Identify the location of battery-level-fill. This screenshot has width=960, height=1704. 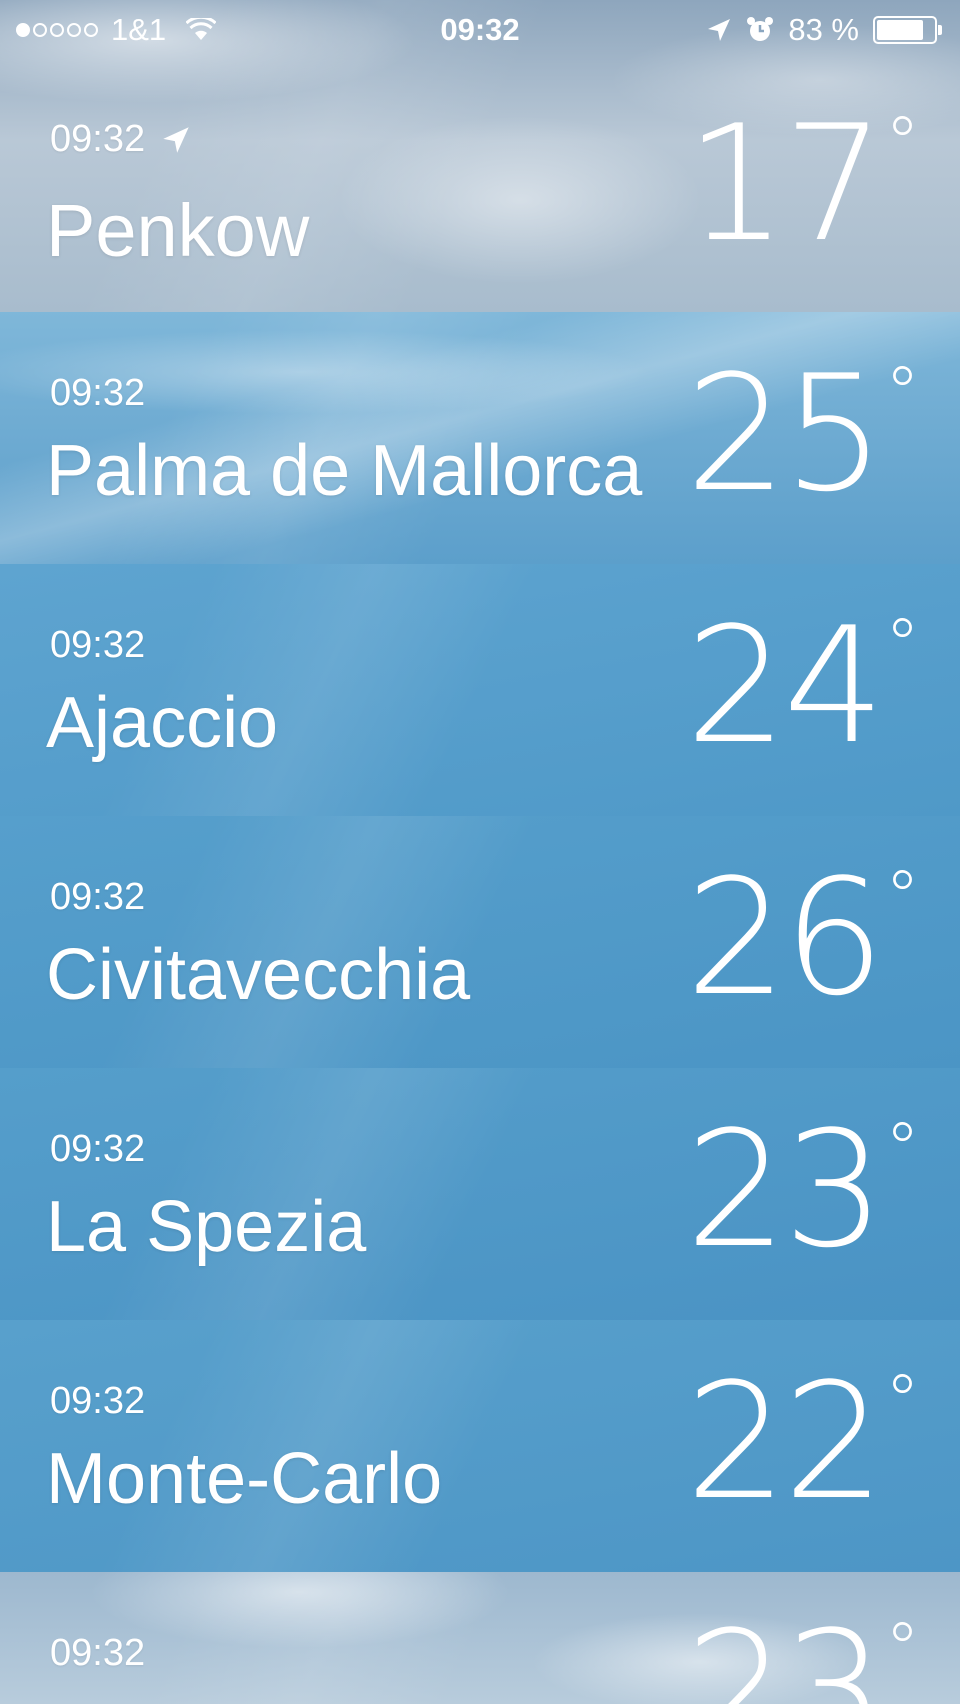
(900, 30).